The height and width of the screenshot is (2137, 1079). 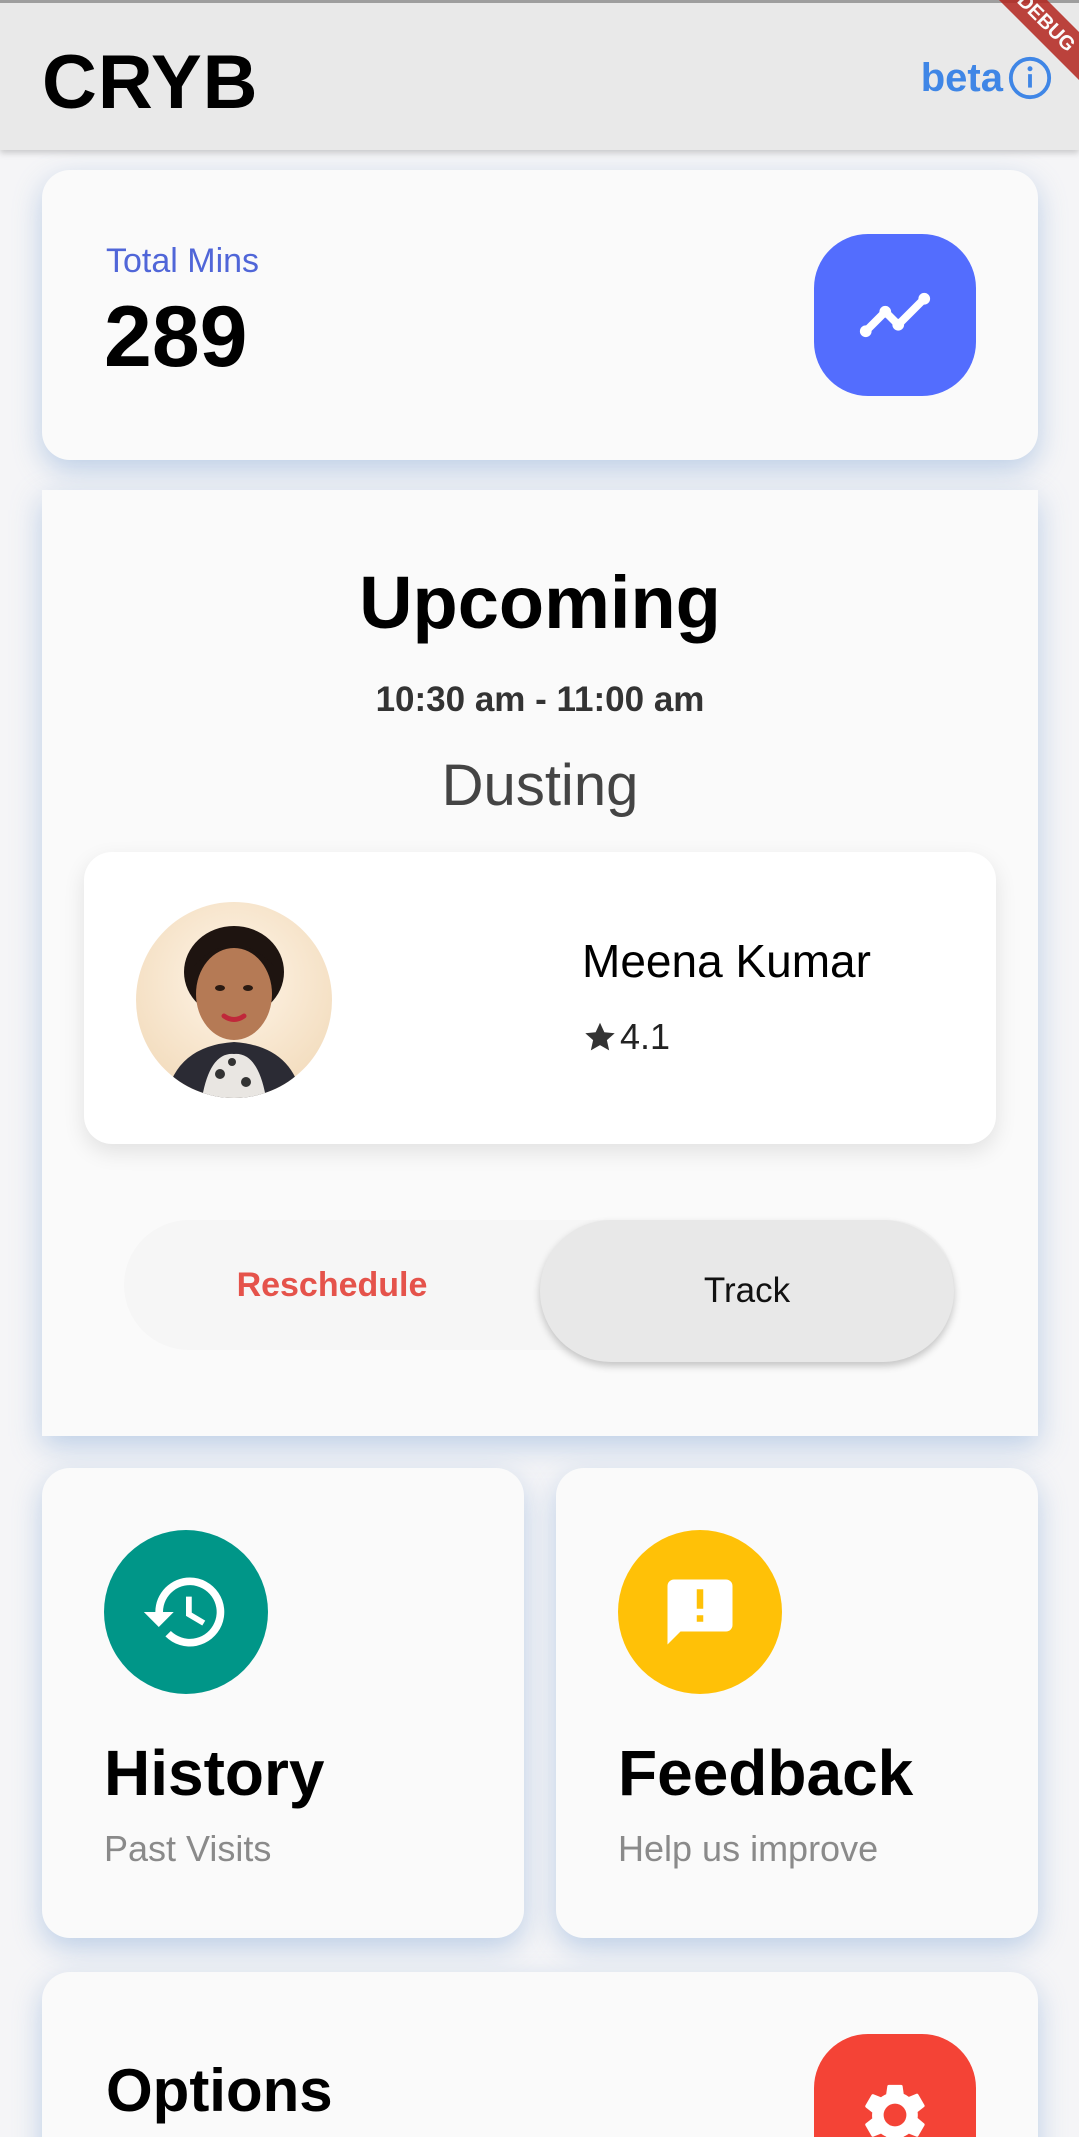 I want to click on rating-value: 4.1, so click(x=645, y=1036).